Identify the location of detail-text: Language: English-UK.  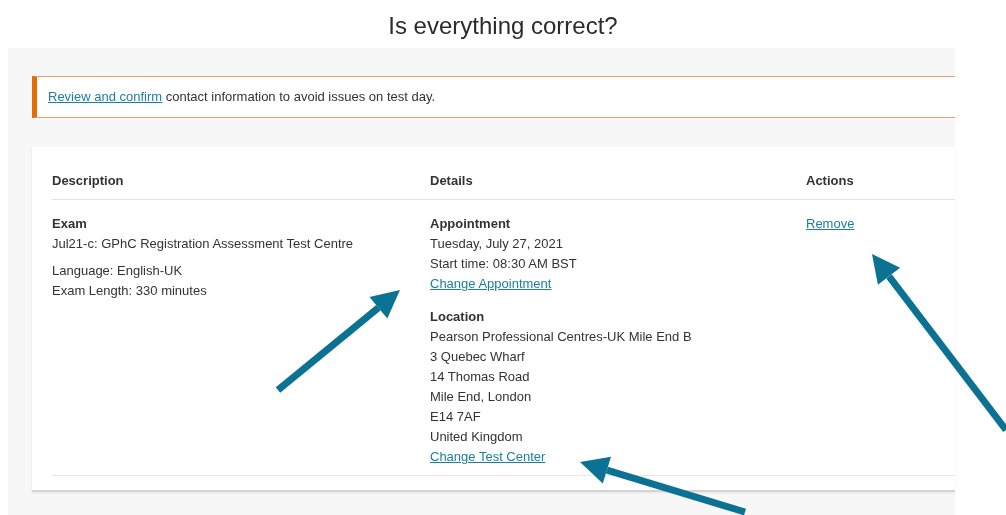
(118, 270).